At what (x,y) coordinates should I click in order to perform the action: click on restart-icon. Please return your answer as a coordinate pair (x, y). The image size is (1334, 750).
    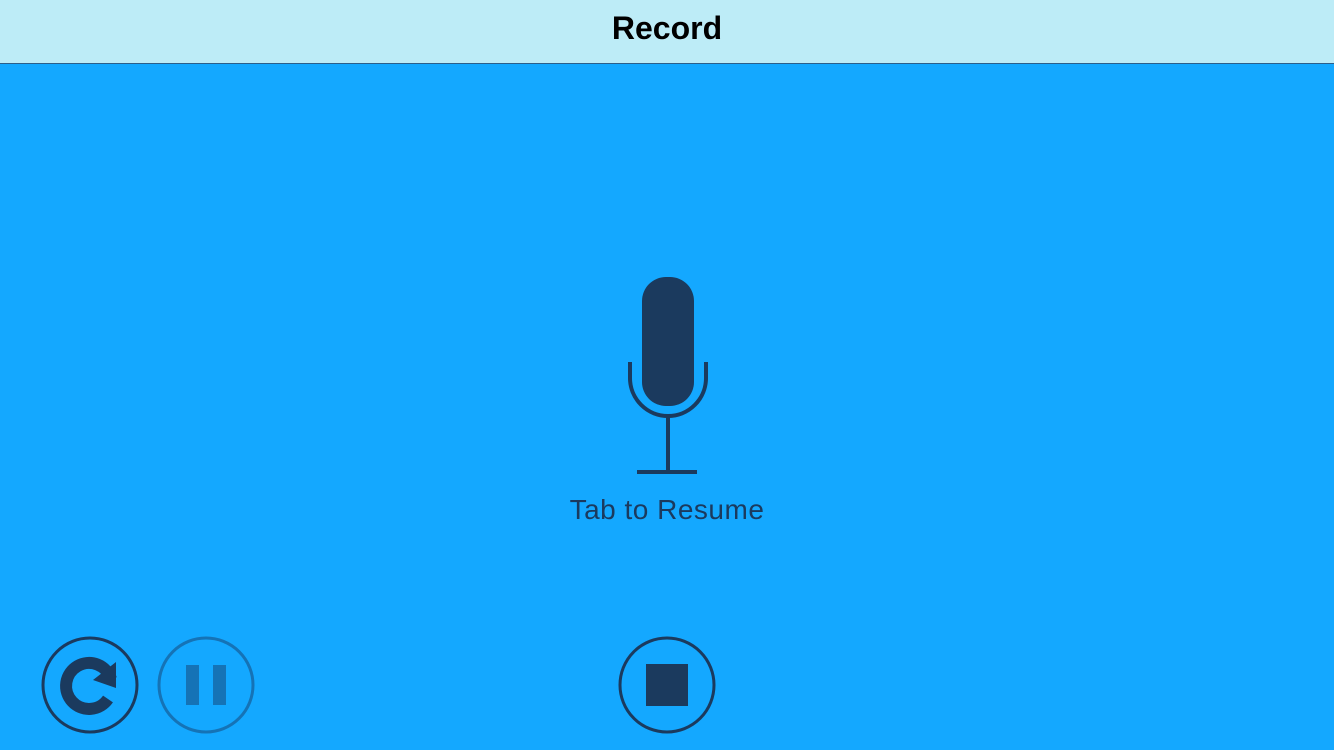
    Looking at the image, I should click on (90, 685).